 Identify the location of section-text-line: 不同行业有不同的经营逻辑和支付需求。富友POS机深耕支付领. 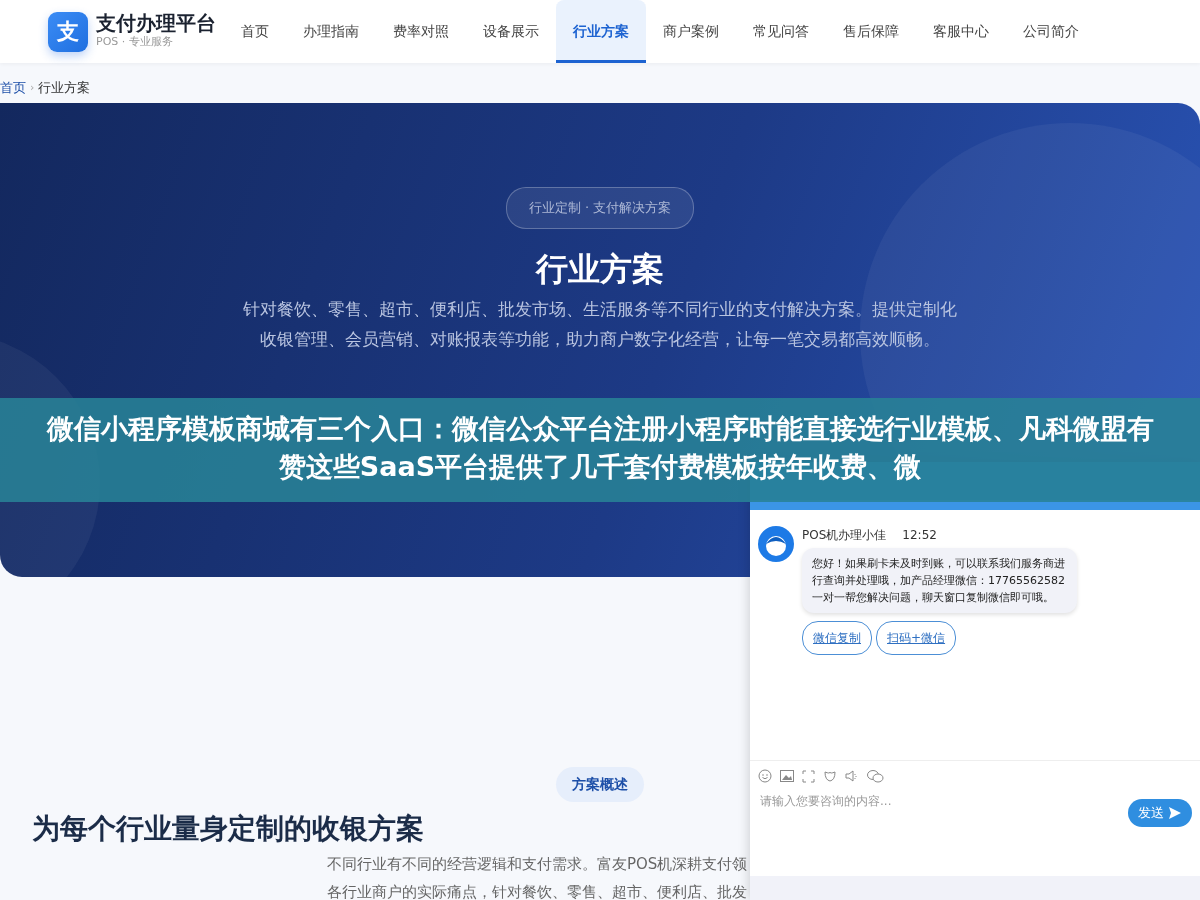
(537, 864).